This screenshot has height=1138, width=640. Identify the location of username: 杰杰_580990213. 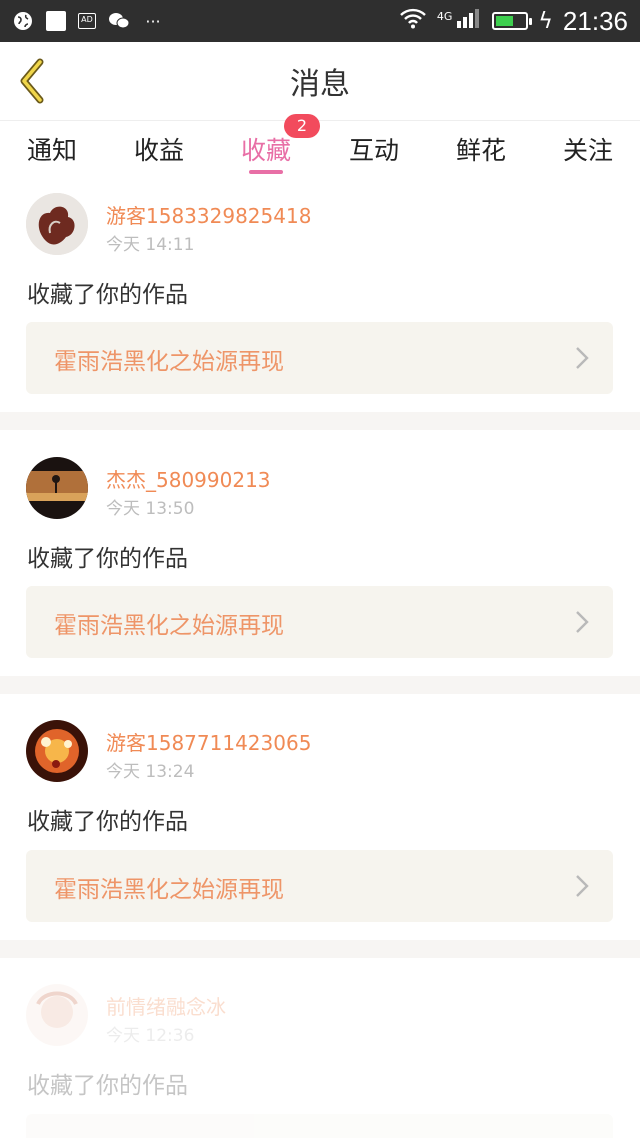
(188, 478).